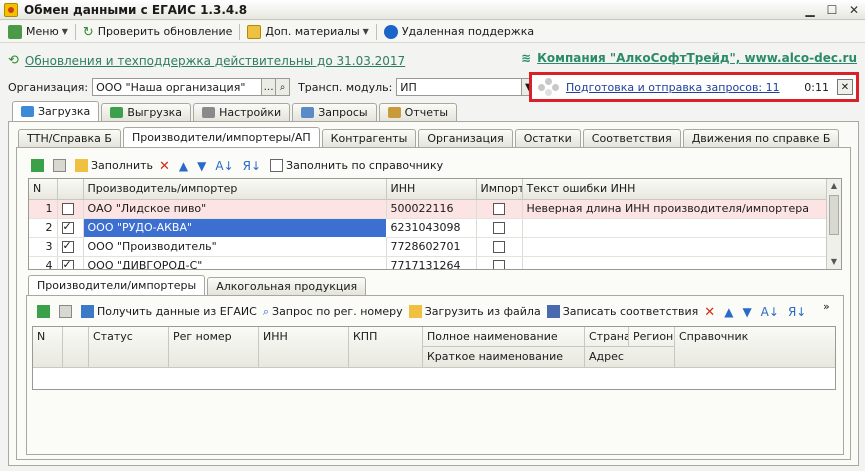  Describe the element at coordinates (755, 347) in the screenshot. I see `column-header-reference: Справочник` at that location.